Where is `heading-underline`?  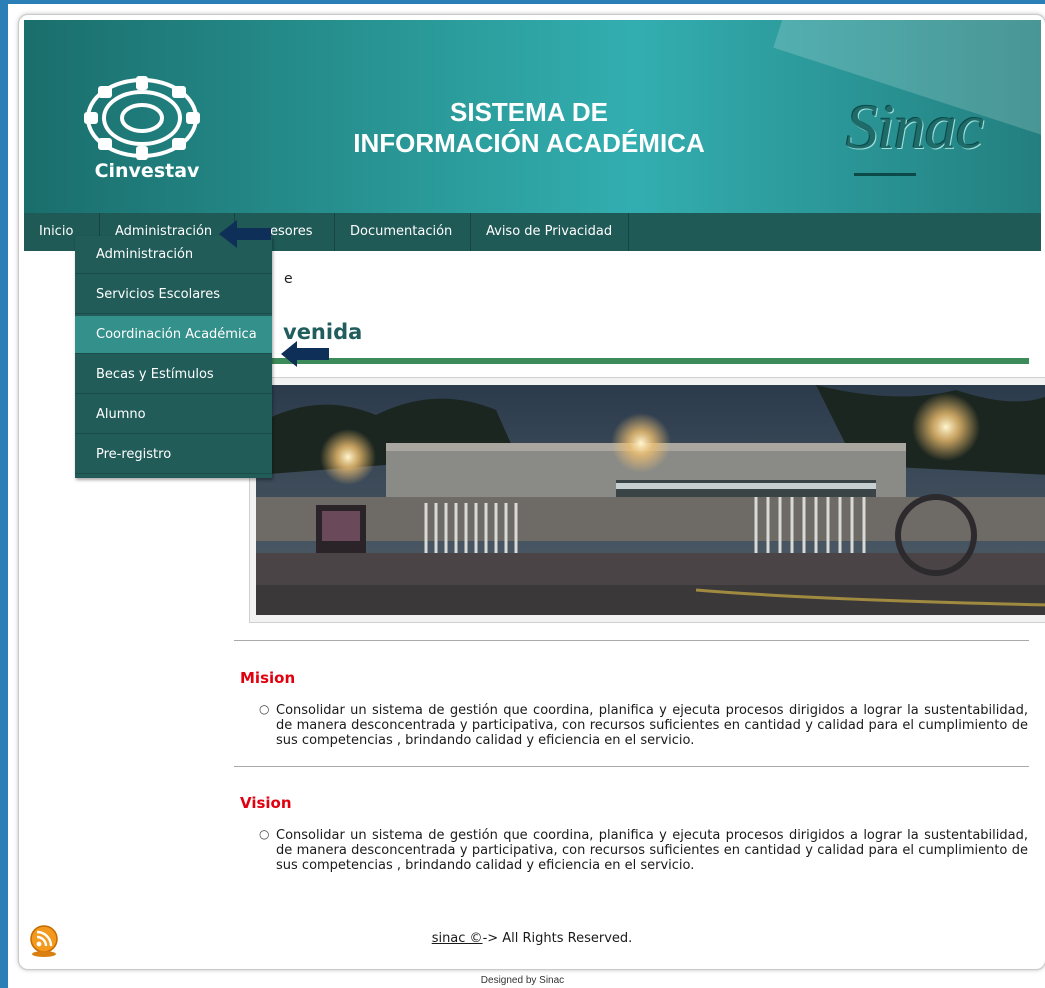
heading-underline is located at coordinates (649, 361).